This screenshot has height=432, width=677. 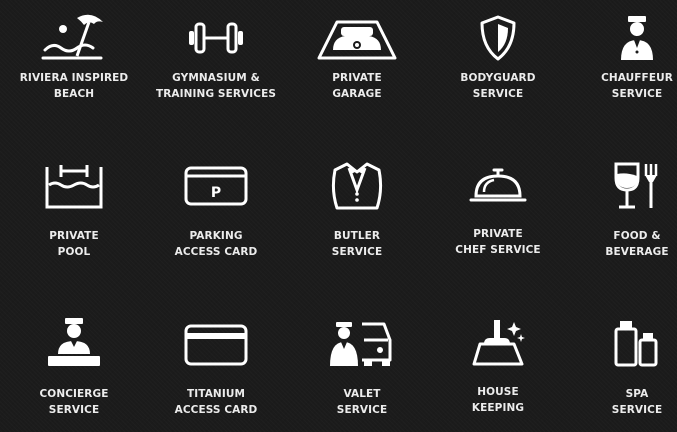 What do you see at coordinates (357, 38) in the screenshot?
I see `sports-car-garage-icon` at bounding box center [357, 38].